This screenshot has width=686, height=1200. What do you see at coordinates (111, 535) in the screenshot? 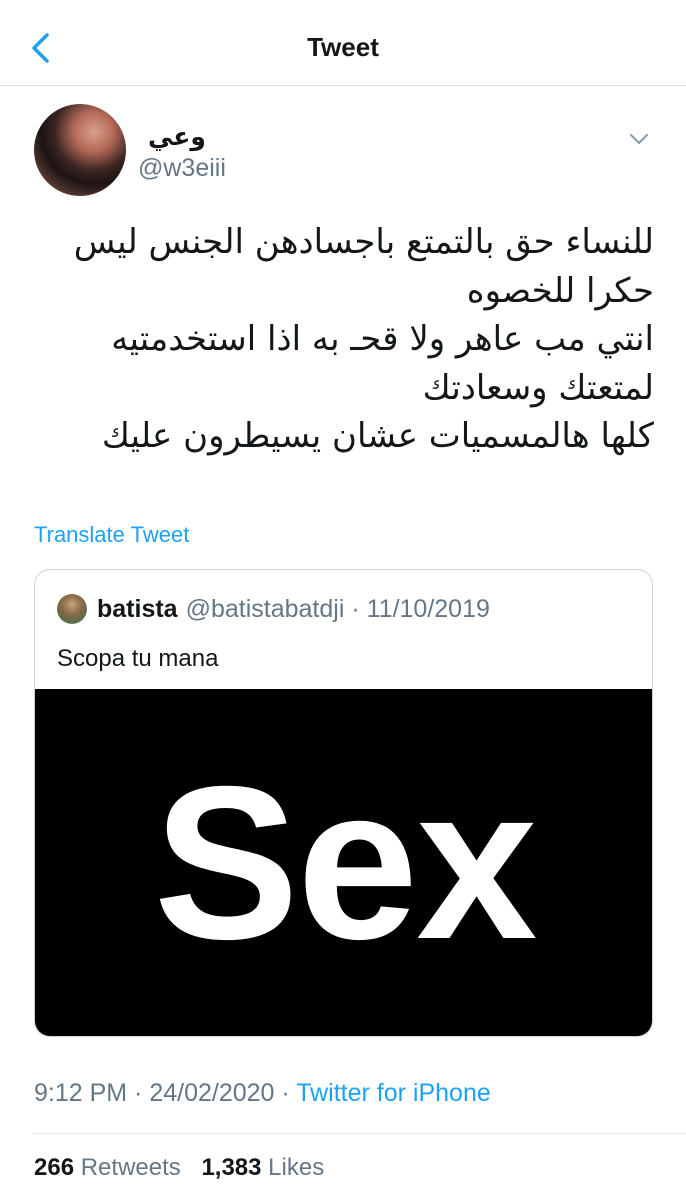
I see `translate-tweet-link: Translate Tweet` at bounding box center [111, 535].